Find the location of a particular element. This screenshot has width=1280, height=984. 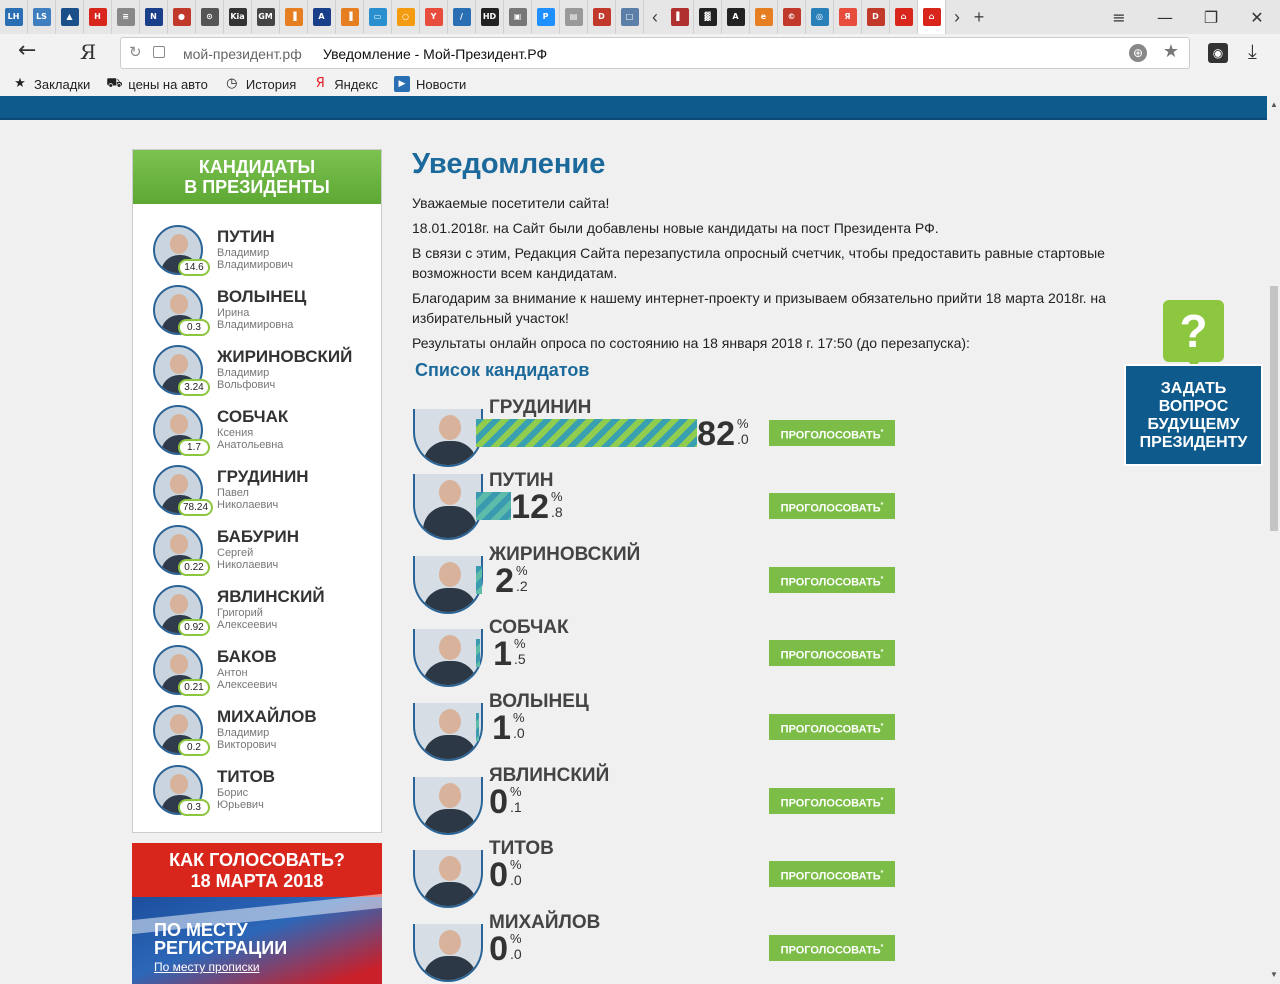

close-icon: ✕ is located at coordinates (1257, 17).